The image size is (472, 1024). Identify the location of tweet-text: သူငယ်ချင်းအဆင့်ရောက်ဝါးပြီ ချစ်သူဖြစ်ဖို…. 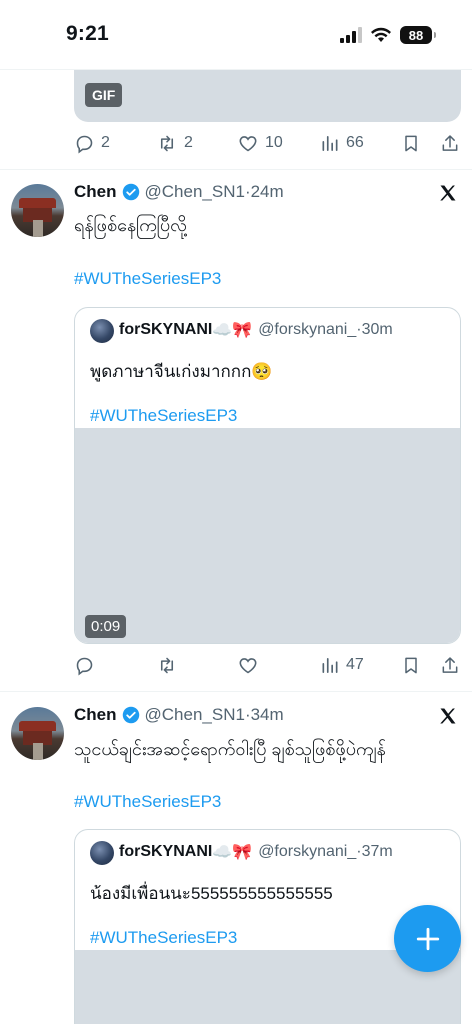
(230, 749).